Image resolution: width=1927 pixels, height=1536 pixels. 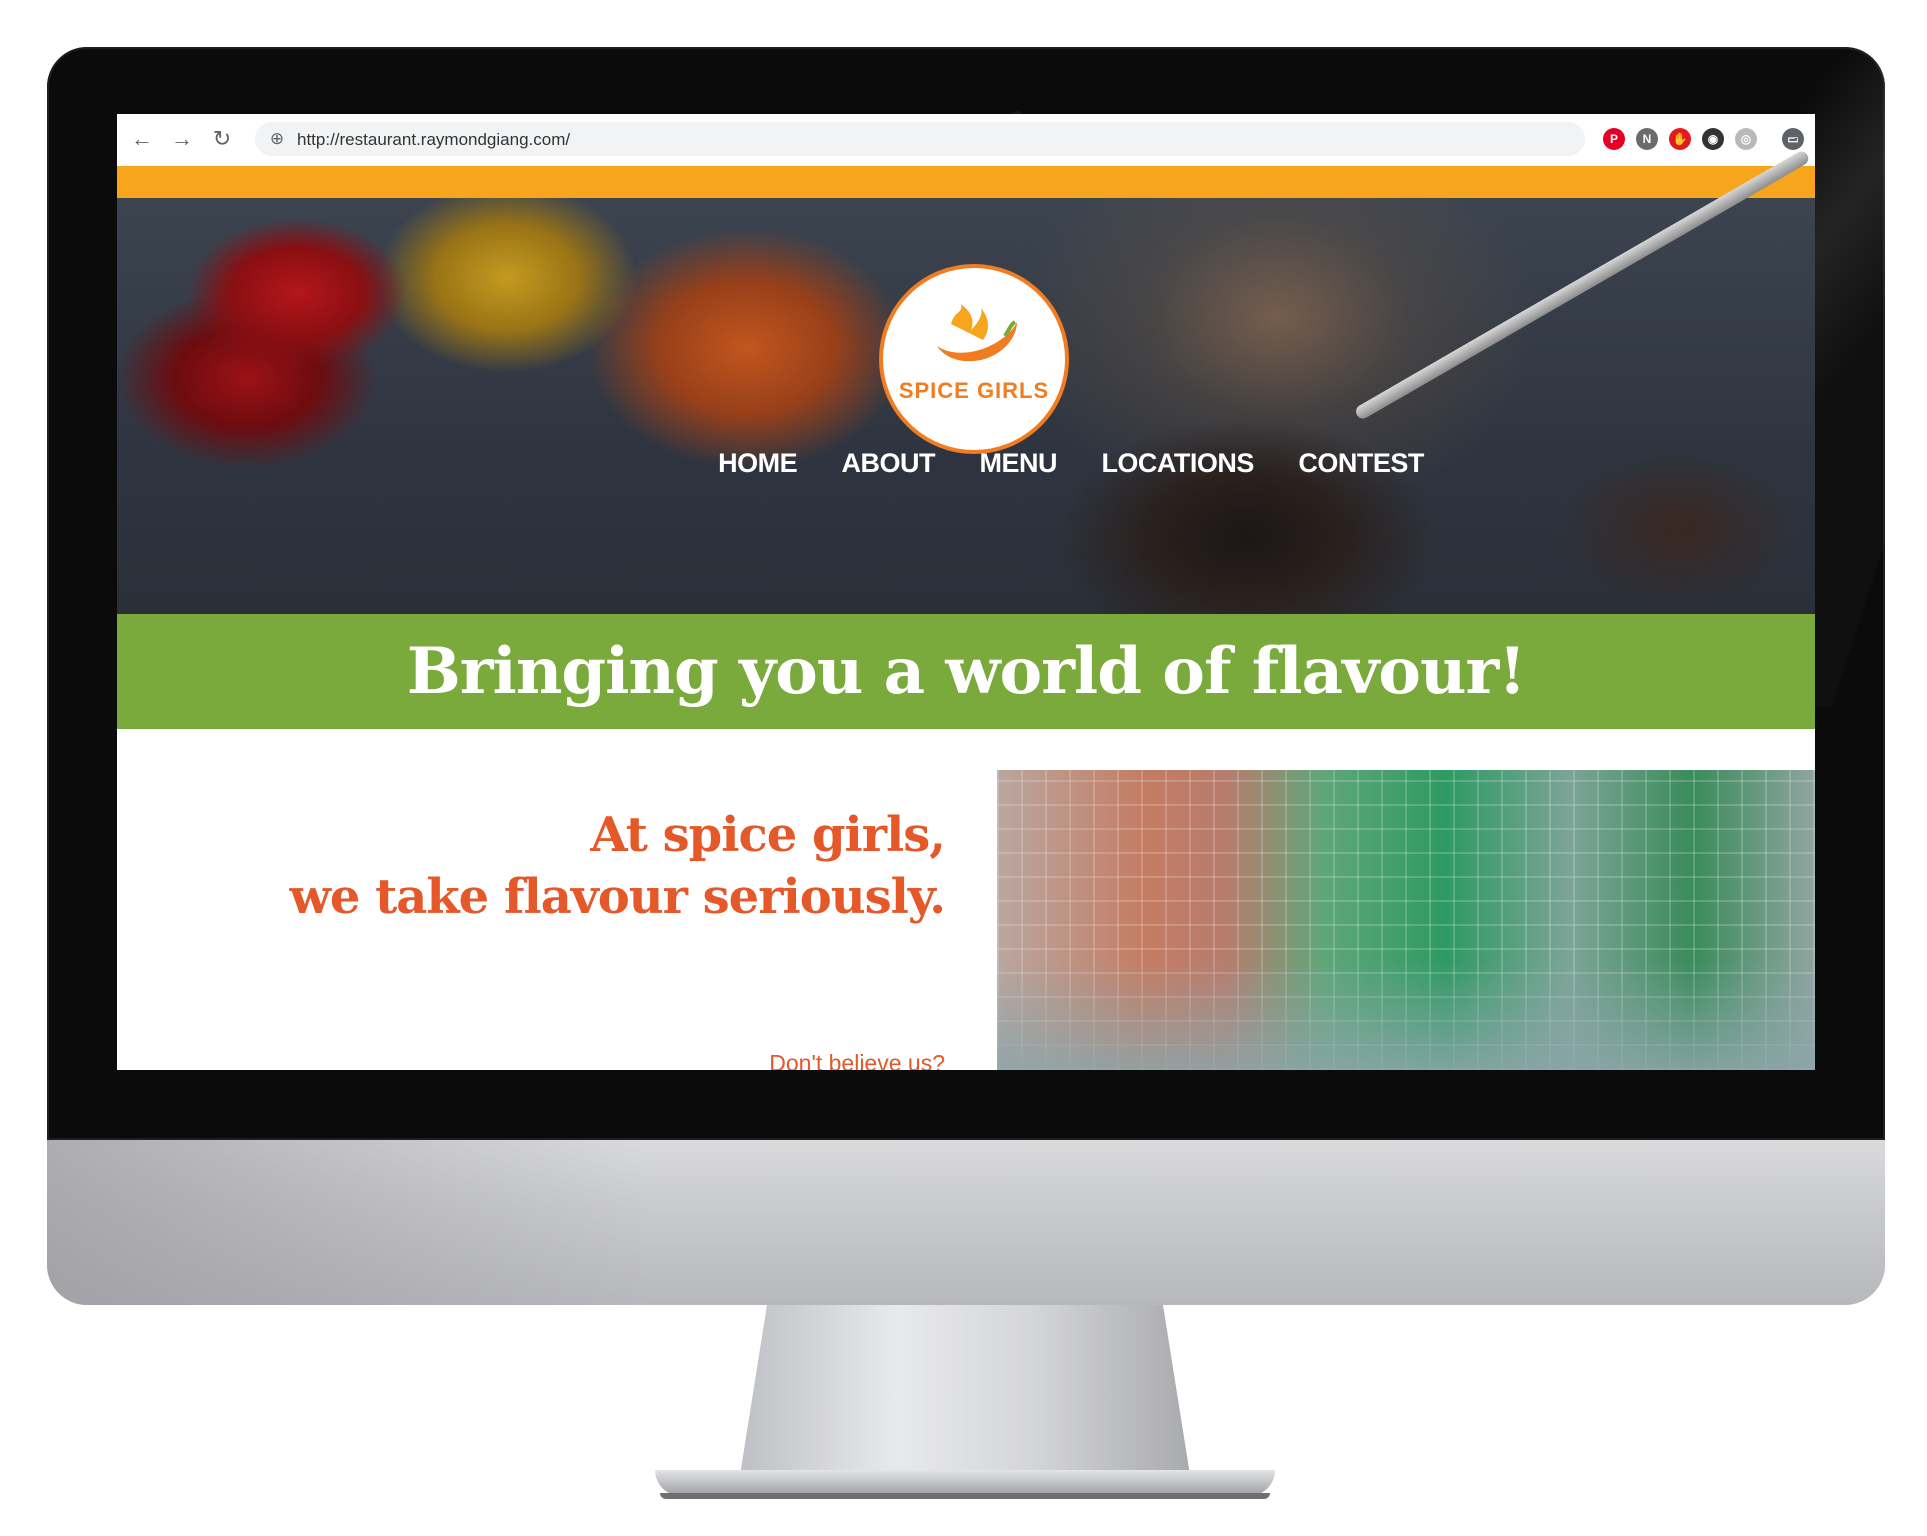 What do you see at coordinates (1614, 139) in the screenshot?
I see `pinterest-icon: P` at bounding box center [1614, 139].